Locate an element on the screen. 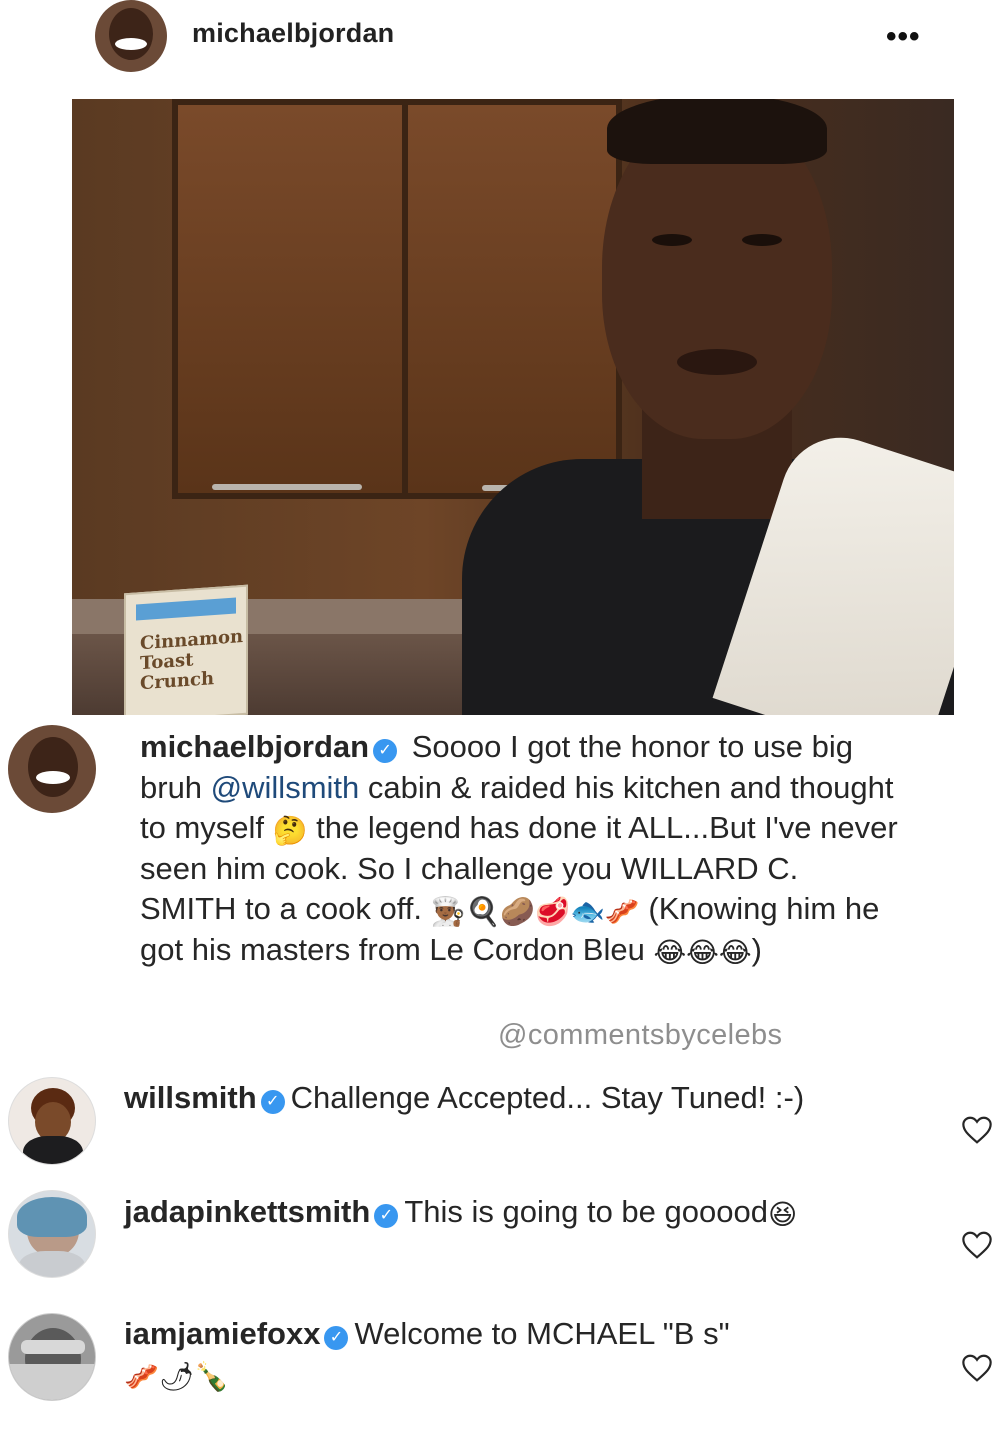  comment-username: willsmith is located at coordinates (190, 1097).